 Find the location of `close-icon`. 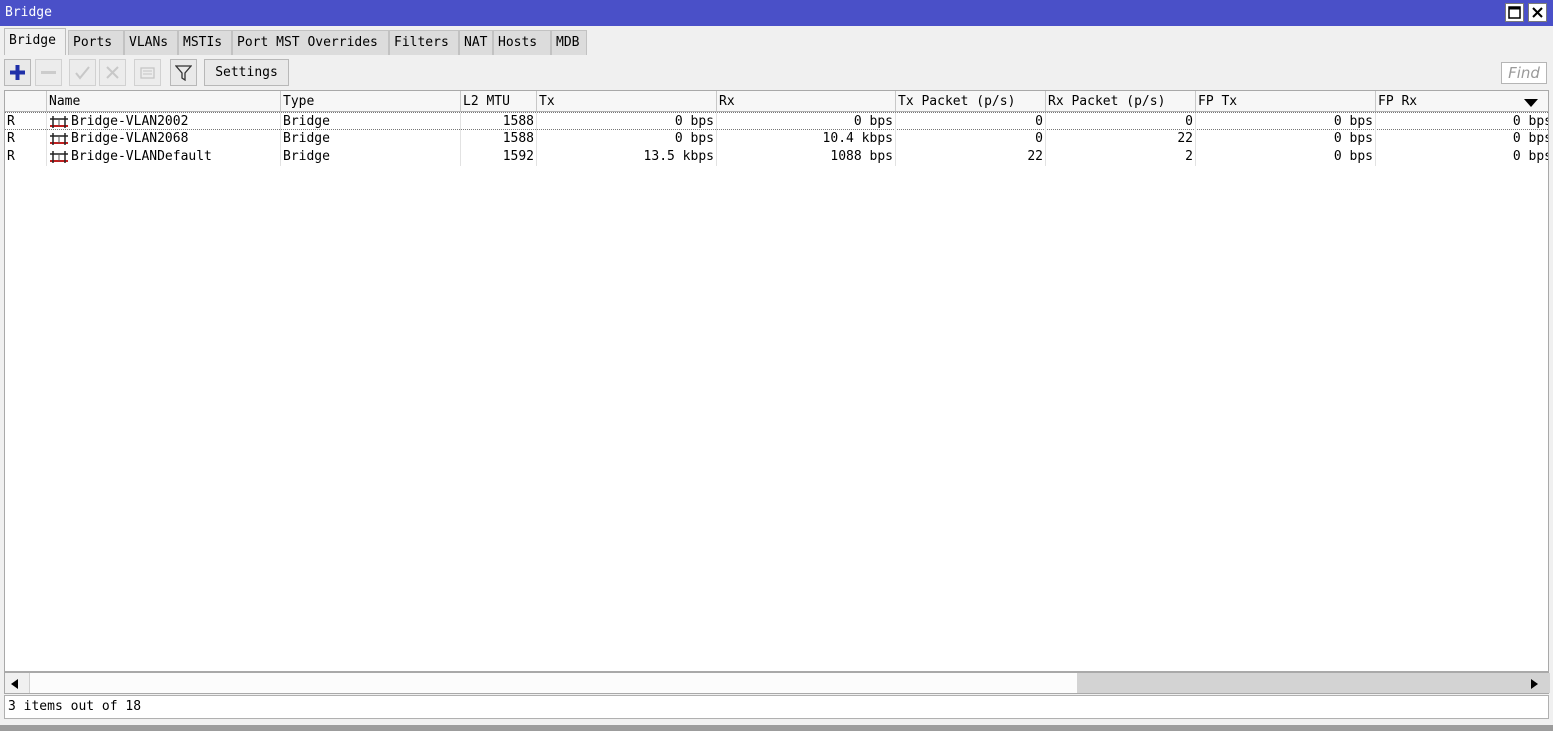

close-icon is located at coordinates (1537, 12).